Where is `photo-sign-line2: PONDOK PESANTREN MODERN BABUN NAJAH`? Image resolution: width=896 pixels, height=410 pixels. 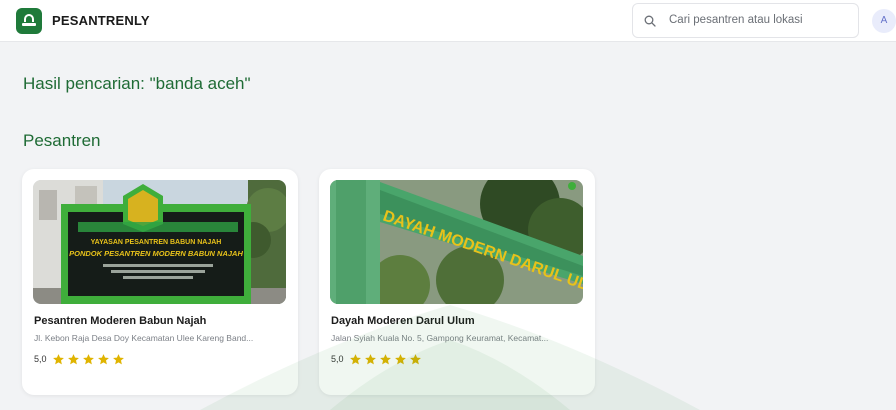
photo-sign-line2: PONDOK PESANTREN MODERN BABUN NAJAH is located at coordinates (156, 253).